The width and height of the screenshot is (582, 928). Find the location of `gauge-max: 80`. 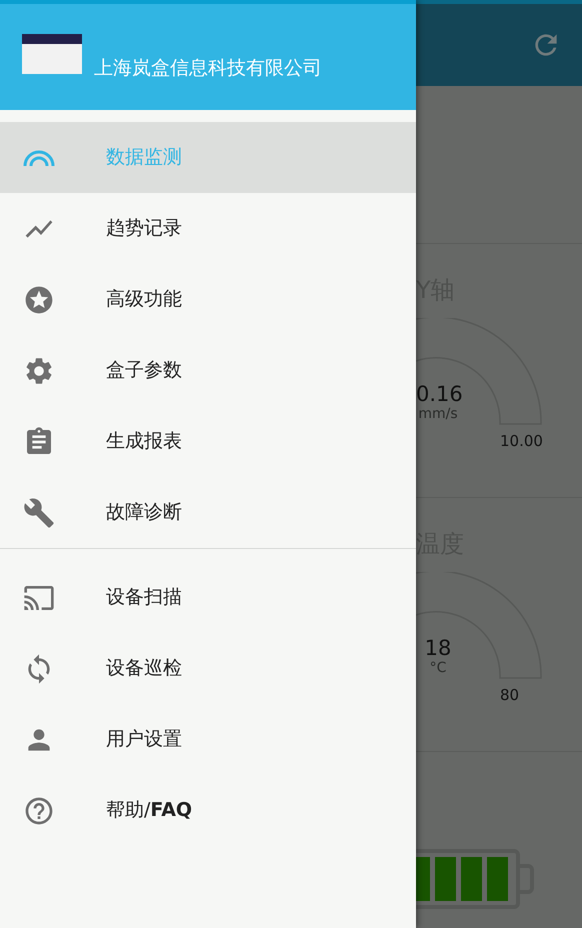

gauge-max: 80 is located at coordinates (510, 695).